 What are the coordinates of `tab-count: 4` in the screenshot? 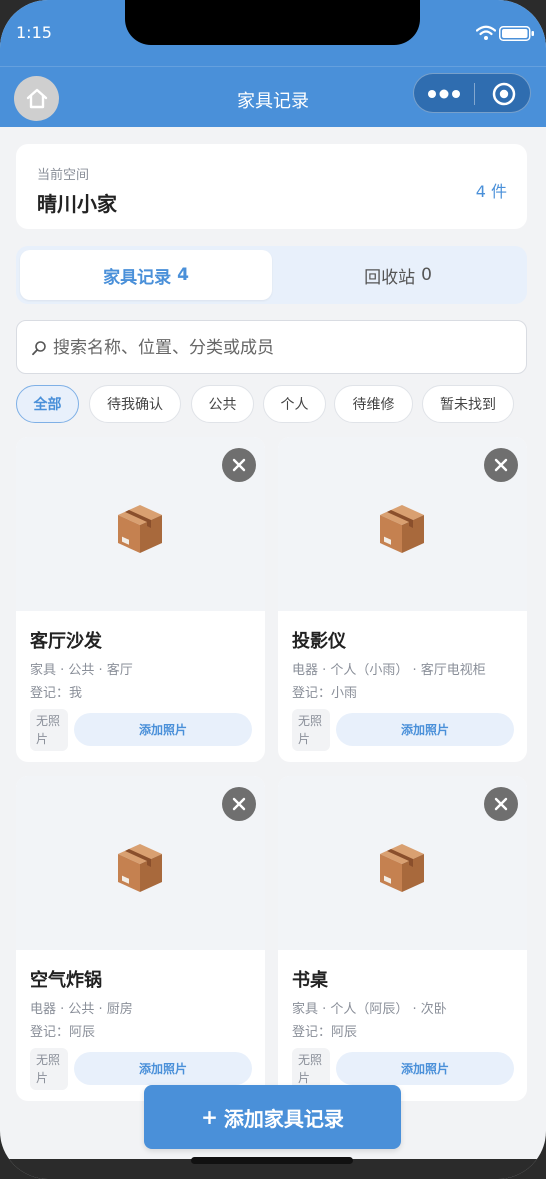 It's located at (183, 275).